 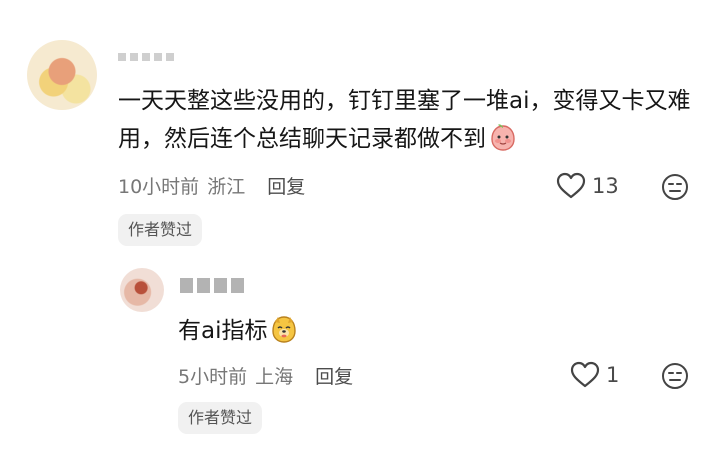 What do you see at coordinates (284, 329) in the screenshot?
I see `doge-face-icon` at bounding box center [284, 329].